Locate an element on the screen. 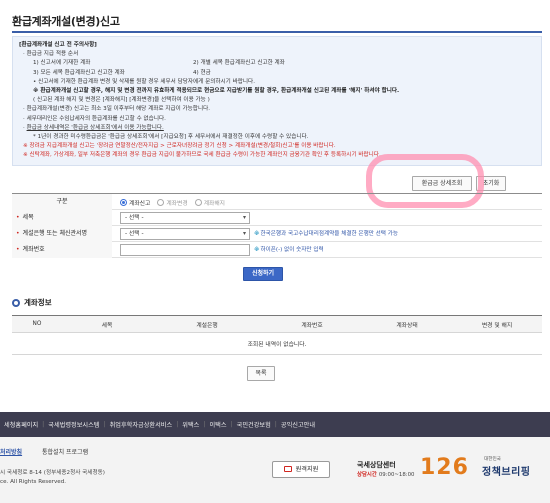 Image resolution: width=550 pixels, height=503 pixels. column-header: 변경 및 해지 is located at coordinates (497, 324).